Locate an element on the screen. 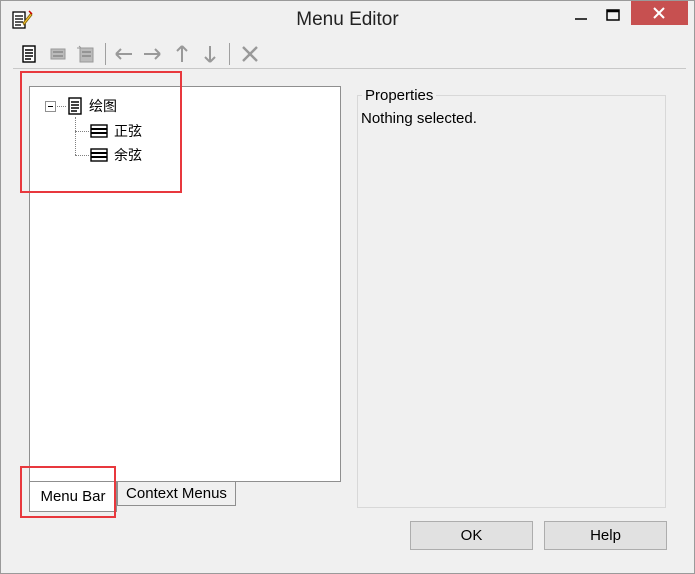 The height and width of the screenshot is (574, 695). move-up-icon is located at coordinates (182, 54).